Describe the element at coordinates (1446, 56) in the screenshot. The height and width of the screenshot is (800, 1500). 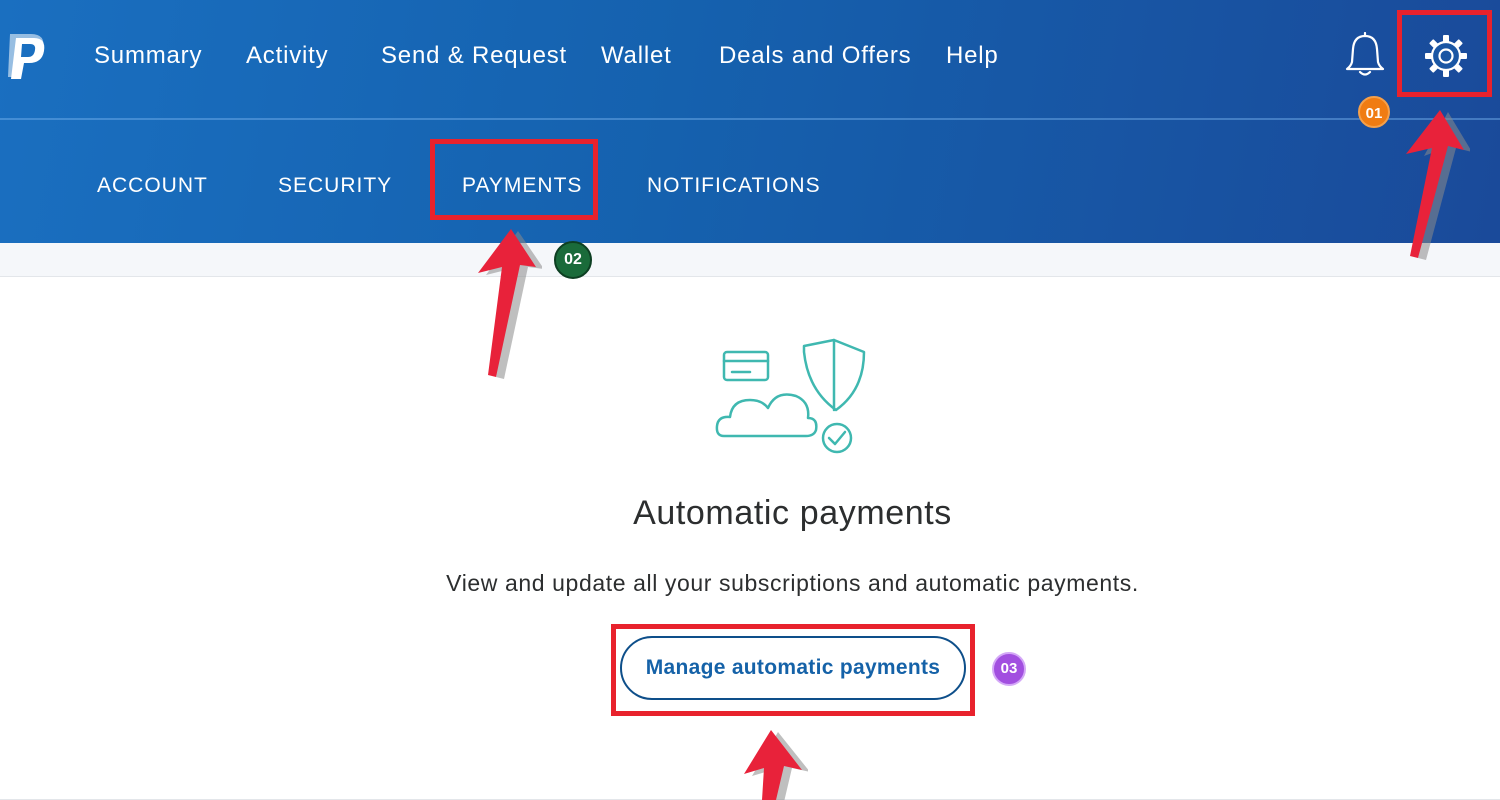
I see `gear-icon` at that location.